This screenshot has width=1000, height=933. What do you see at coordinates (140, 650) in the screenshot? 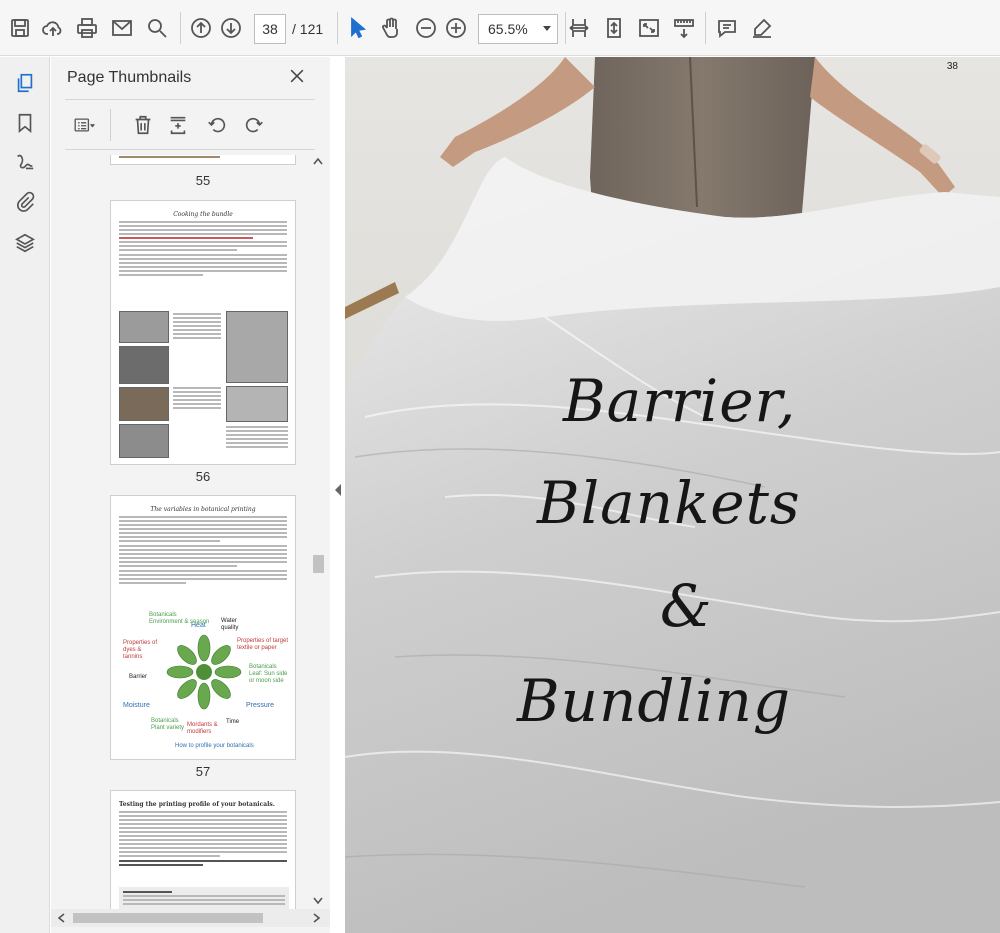
I see `wheel-label: Properties of dyes & tannins` at bounding box center [140, 650].